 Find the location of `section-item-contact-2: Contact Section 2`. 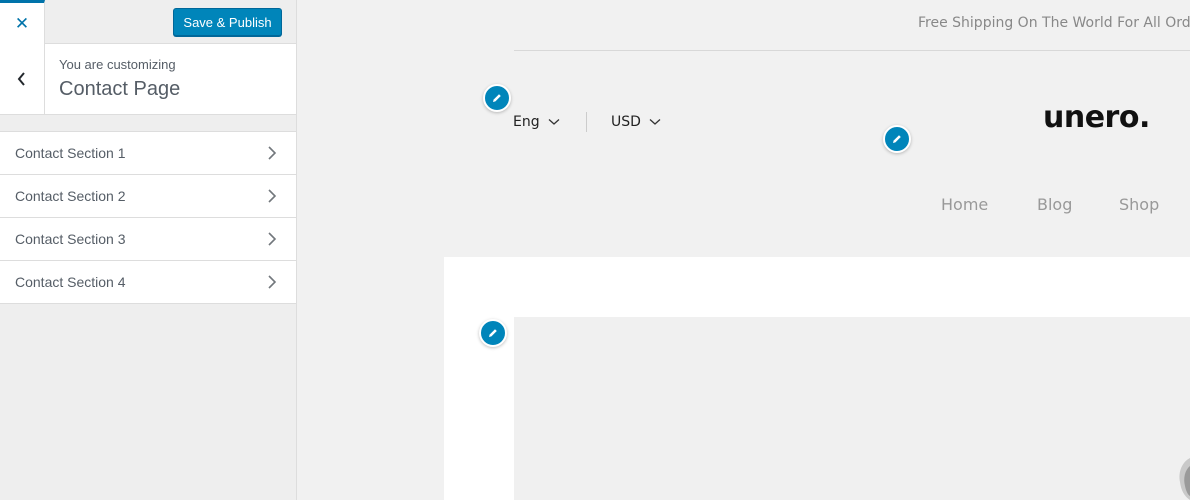

section-item-contact-2: Contact Section 2 is located at coordinates (148, 196).